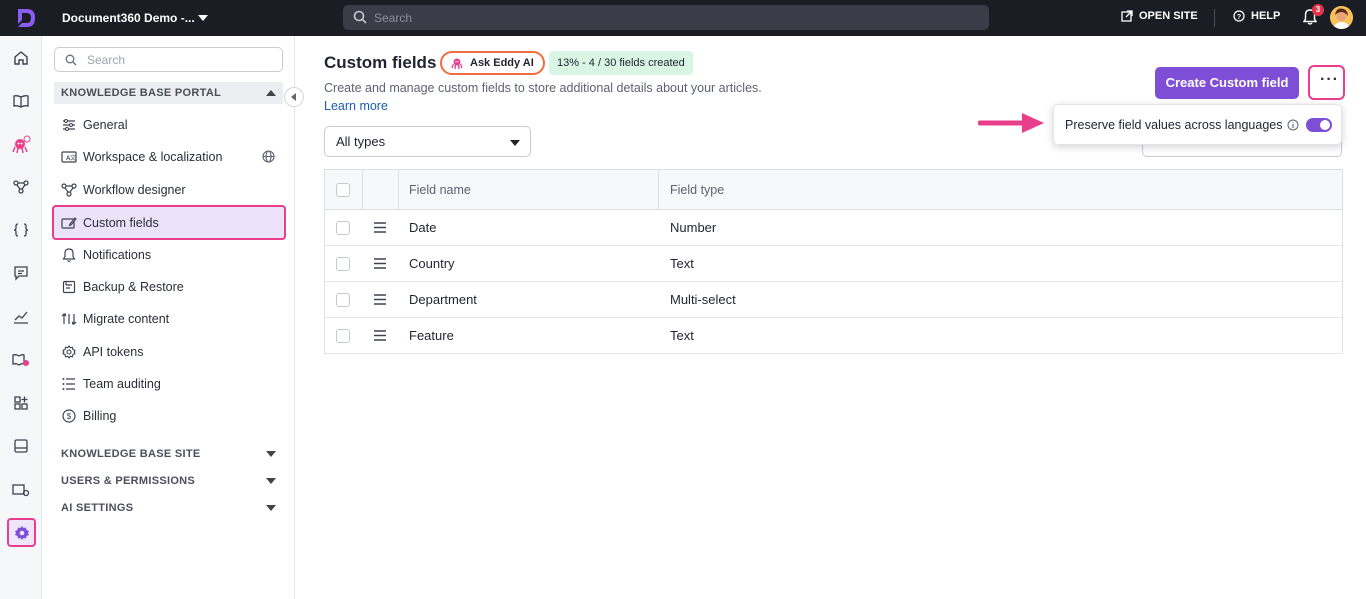  I want to click on open-site-label: OPEN SITE, so click(1168, 16).